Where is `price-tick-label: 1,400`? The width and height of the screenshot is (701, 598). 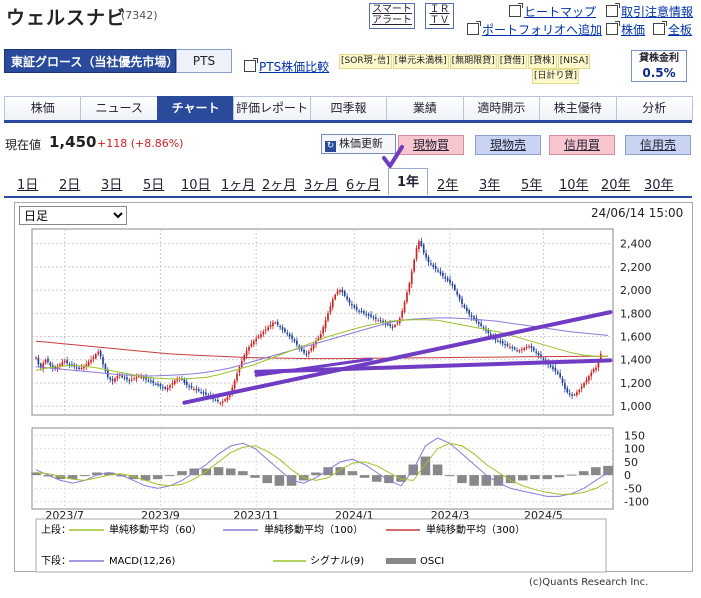
price-tick-label: 1,400 is located at coordinates (636, 360).